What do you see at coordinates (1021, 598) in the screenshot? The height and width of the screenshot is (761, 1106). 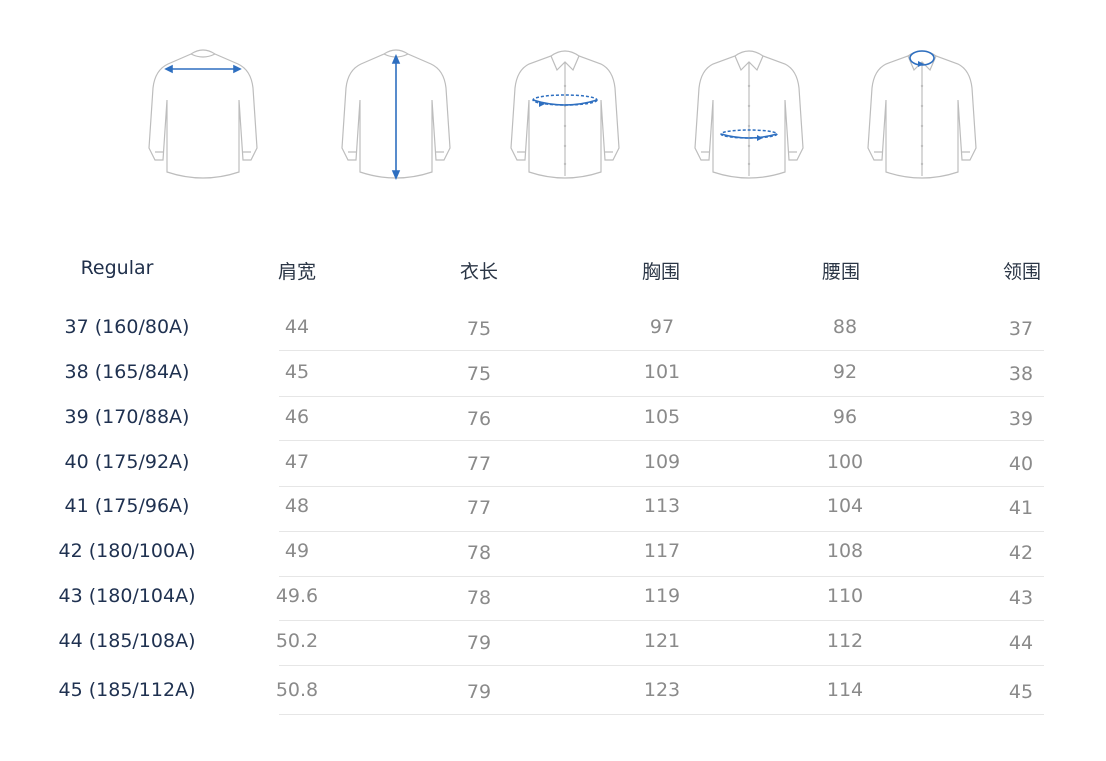 I see `table-cell: 43` at bounding box center [1021, 598].